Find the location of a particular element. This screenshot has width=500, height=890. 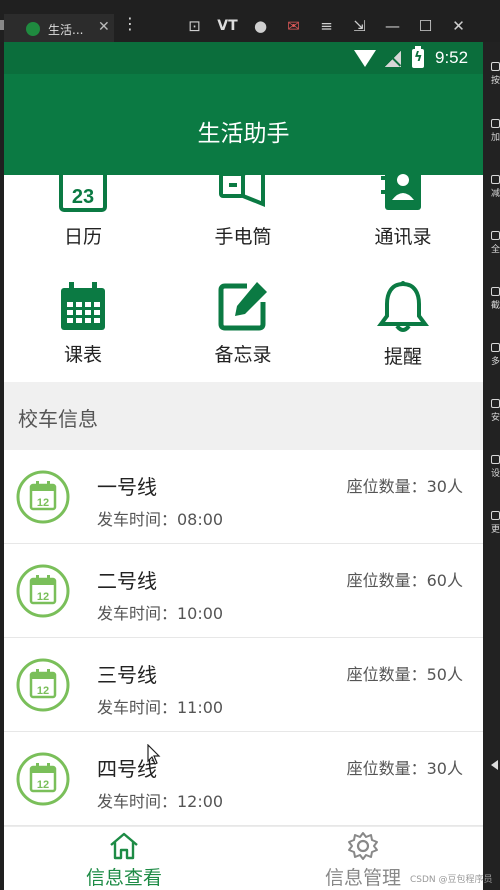

function-label: 手电筒 is located at coordinates (243, 237).